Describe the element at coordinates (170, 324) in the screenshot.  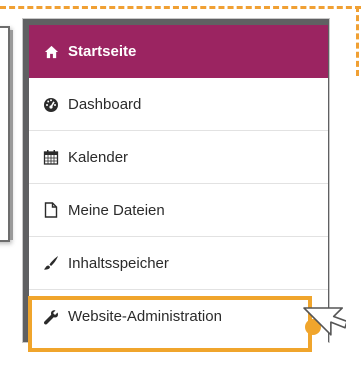
I see `highlight-frame` at that location.